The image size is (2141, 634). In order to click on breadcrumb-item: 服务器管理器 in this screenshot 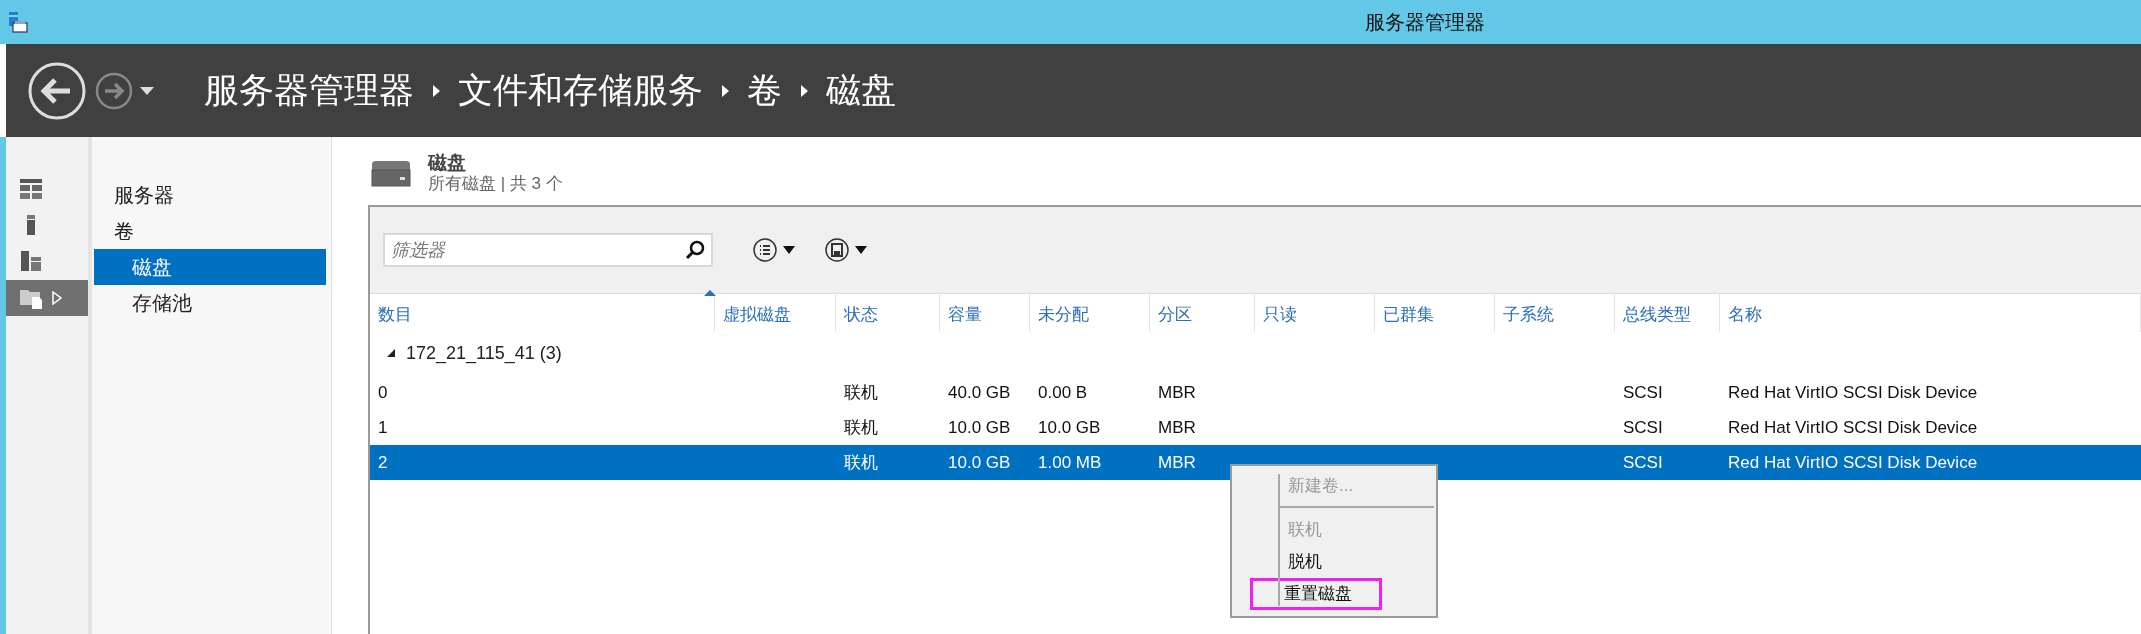, I will do `click(309, 90)`.